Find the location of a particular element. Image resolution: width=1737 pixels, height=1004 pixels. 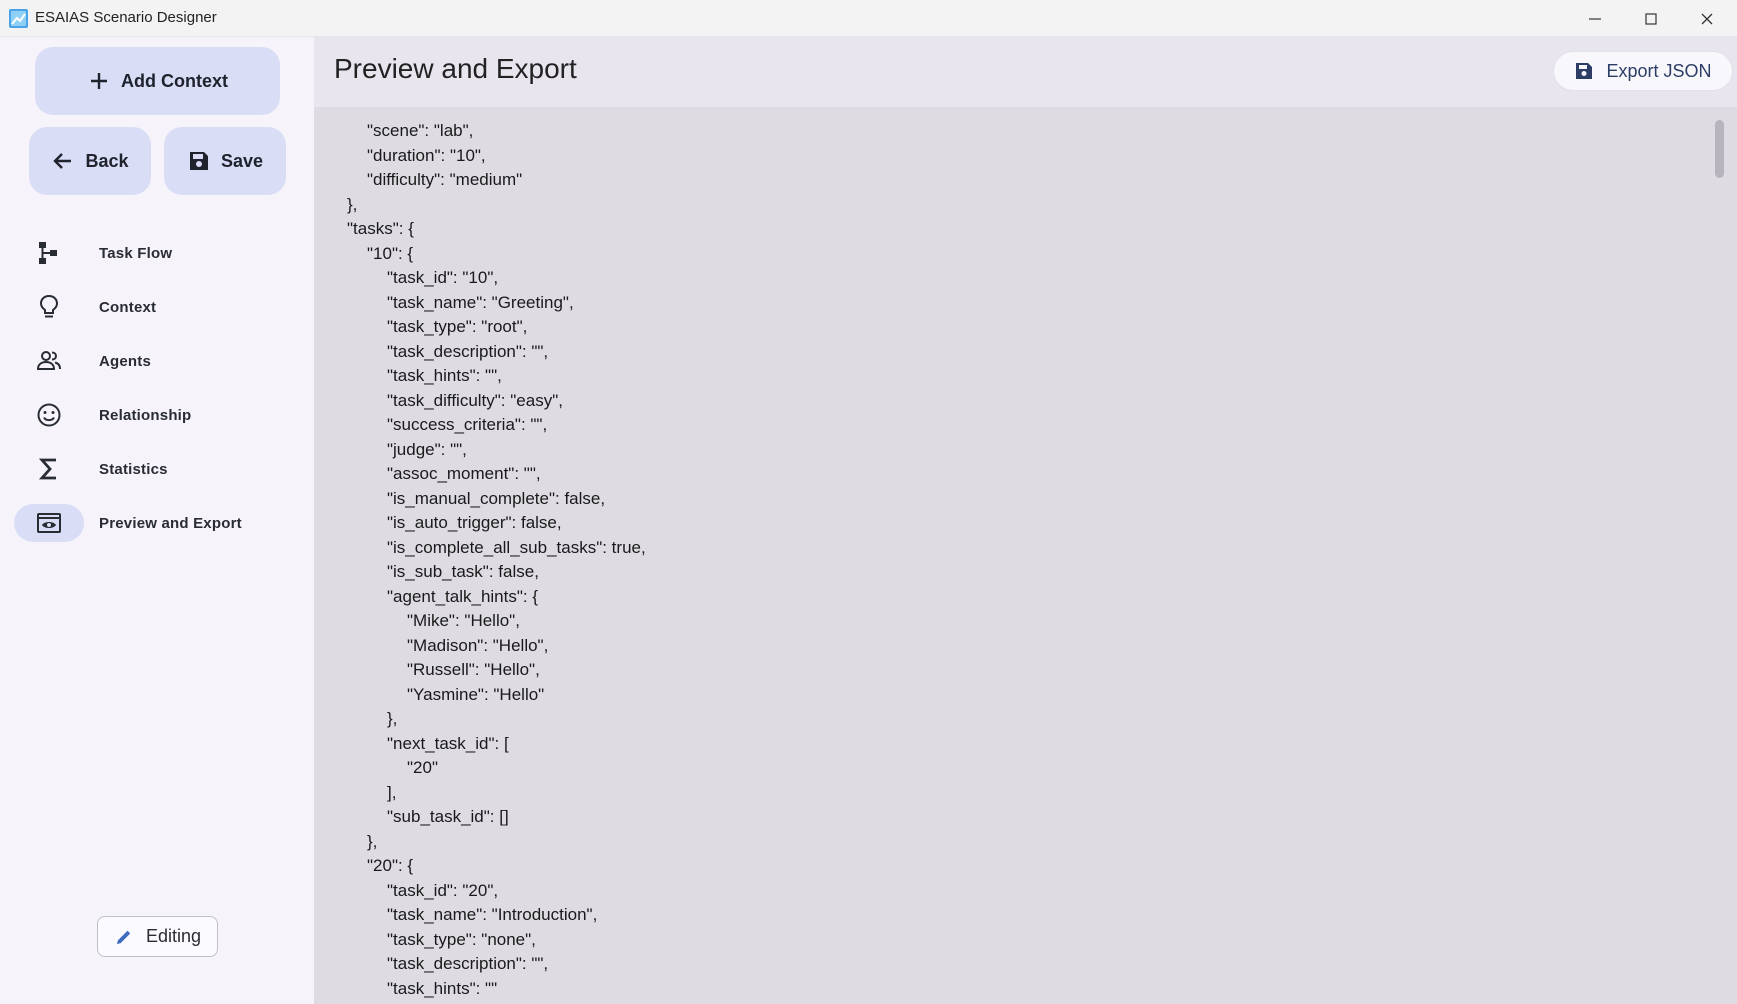

editing-label: Editing is located at coordinates (173, 936).